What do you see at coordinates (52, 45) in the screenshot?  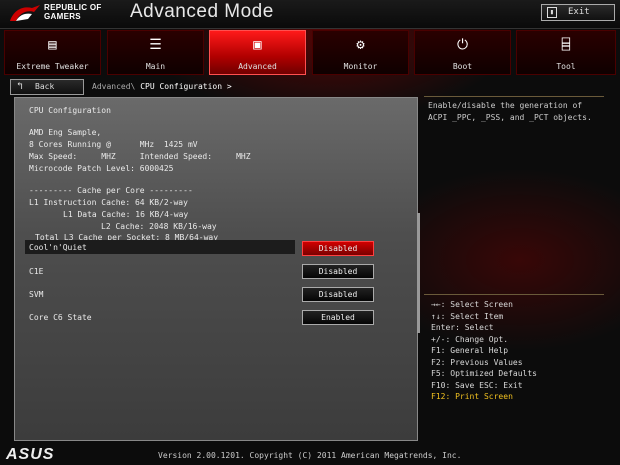 I see `tweaker-icon: ▤` at bounding box center [52, 45].